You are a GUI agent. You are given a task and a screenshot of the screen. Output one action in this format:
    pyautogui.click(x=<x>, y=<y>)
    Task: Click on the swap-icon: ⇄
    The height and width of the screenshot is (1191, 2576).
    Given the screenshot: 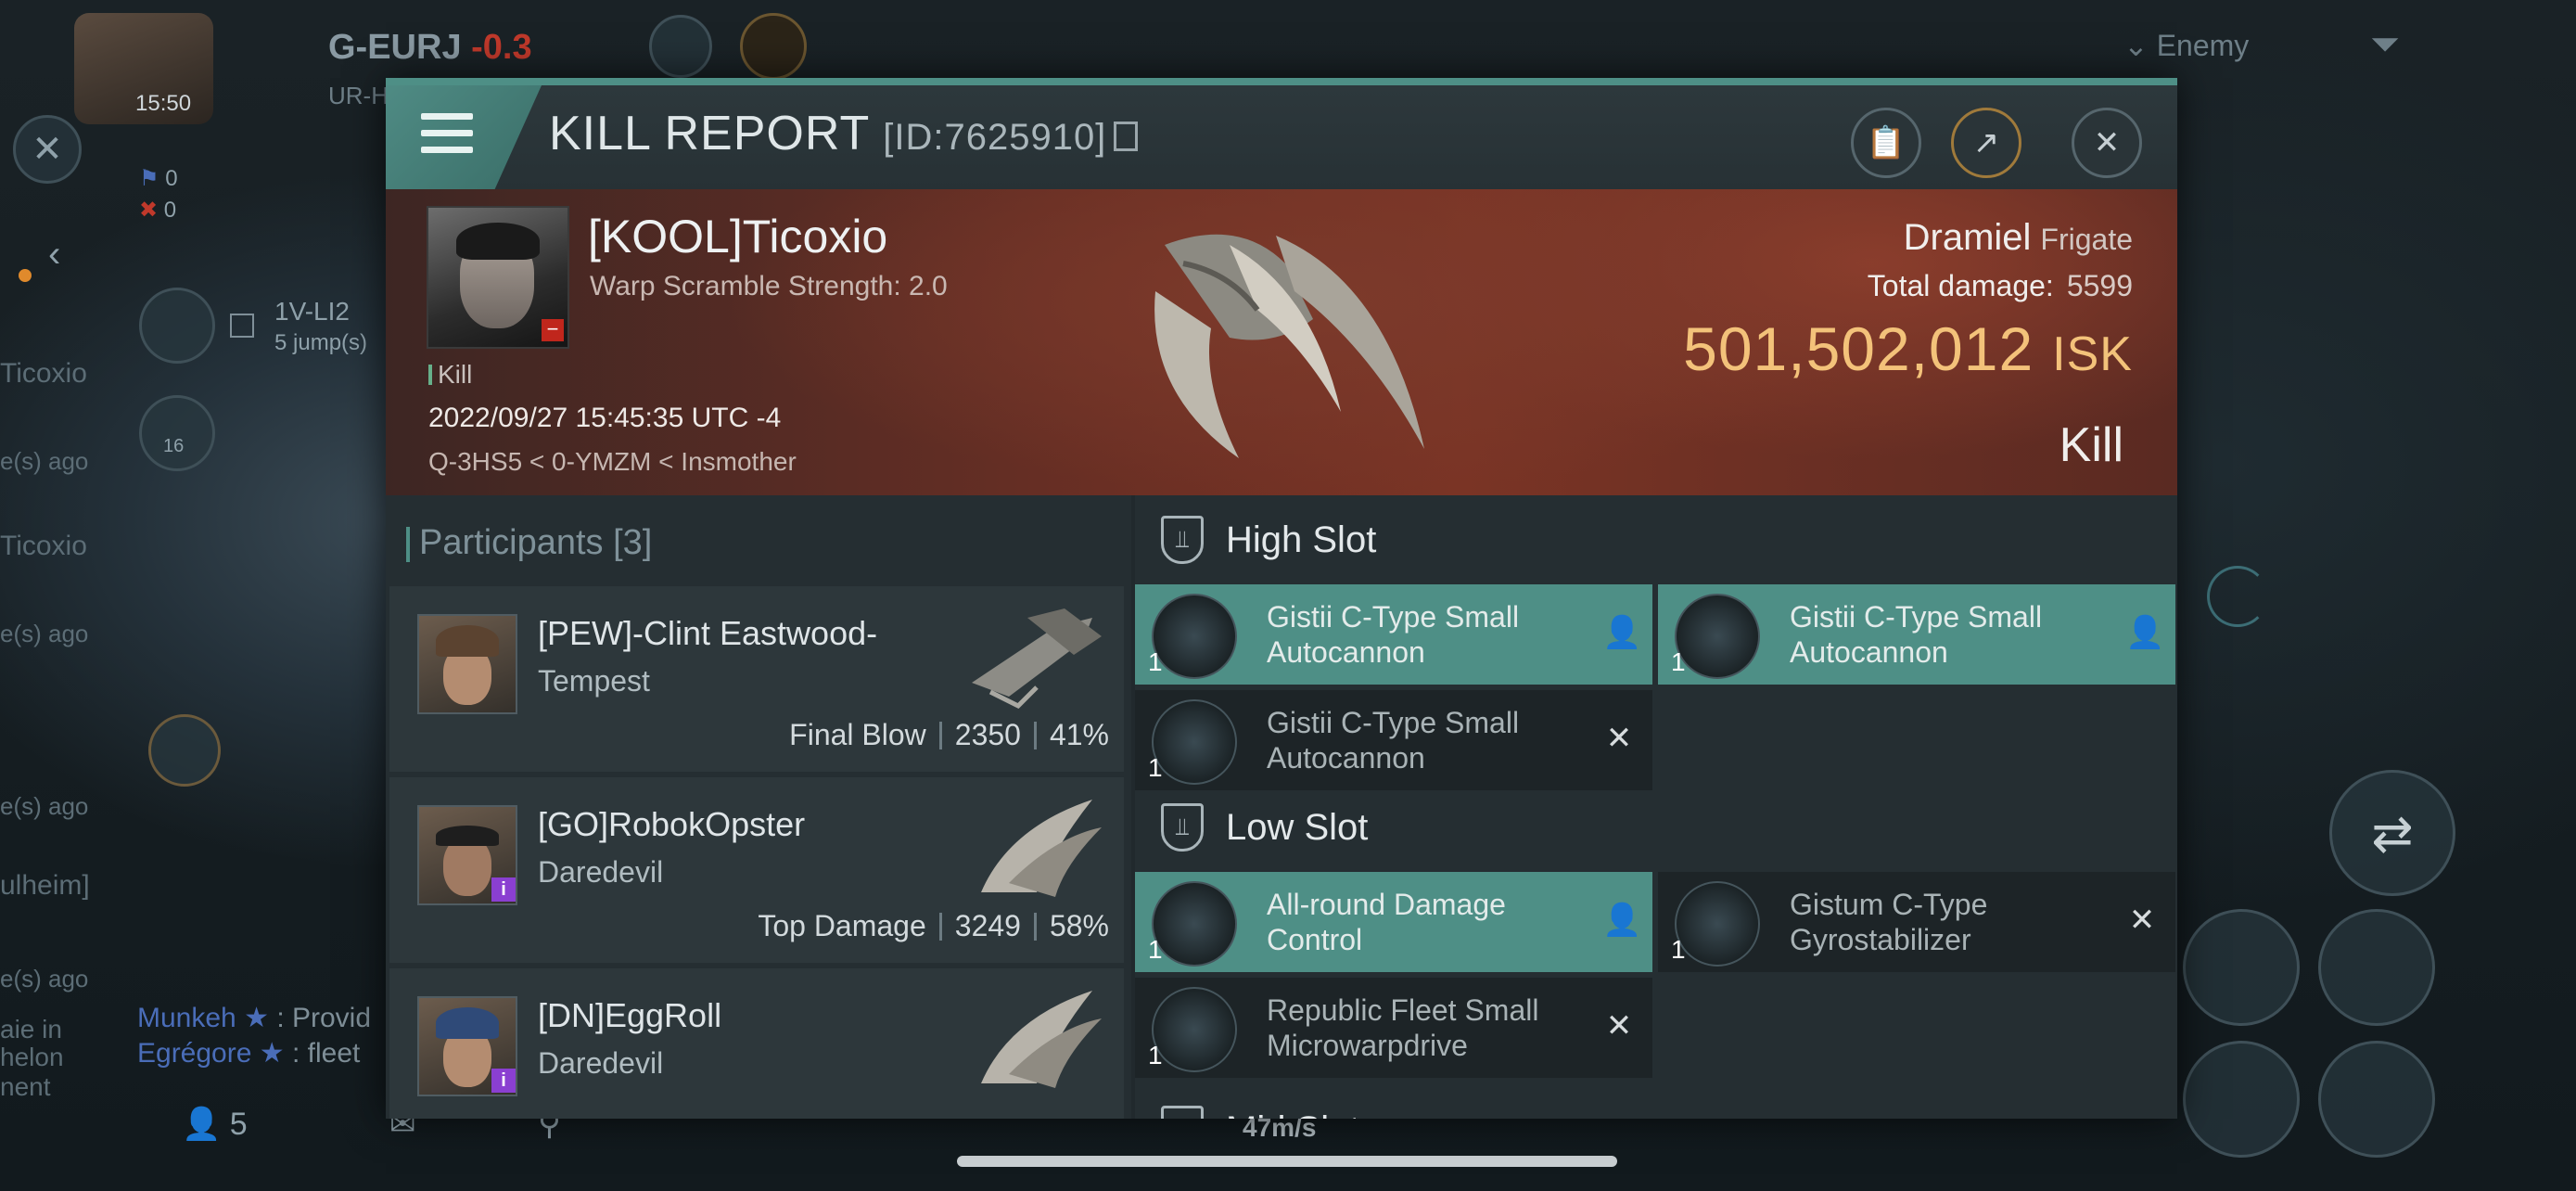 What is the action you would take?
    pyautogui.click(x=2392, y=833)
    